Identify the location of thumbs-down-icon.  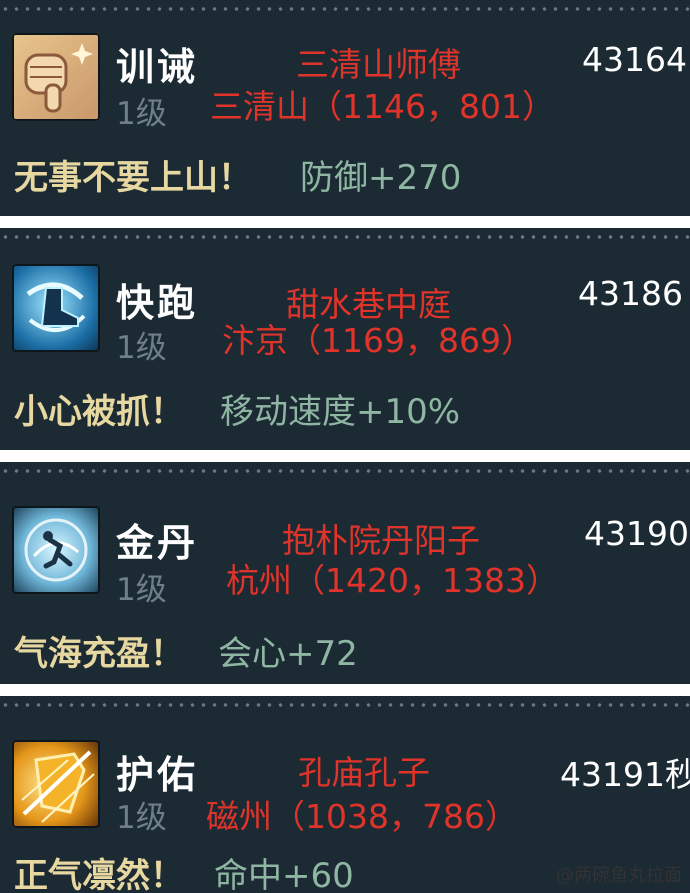
(56, 77).